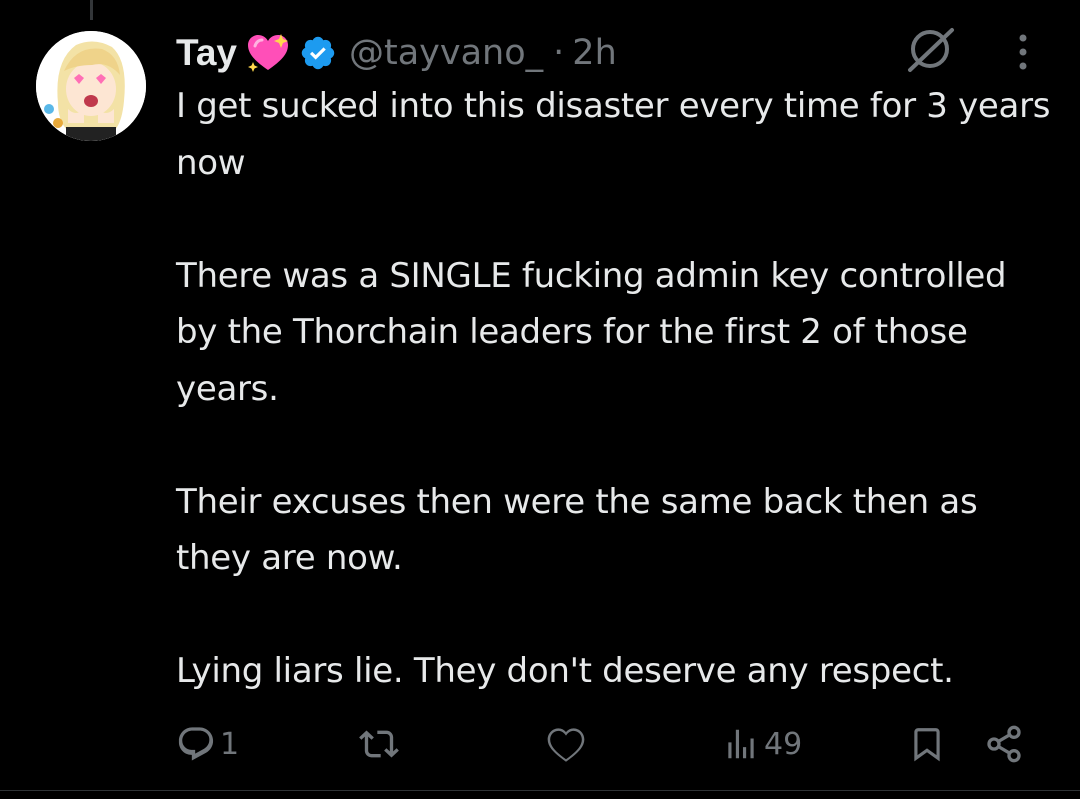 This screenshot has width=1080, height=799. I want to click on reply-button: 1, so click(207, 744).